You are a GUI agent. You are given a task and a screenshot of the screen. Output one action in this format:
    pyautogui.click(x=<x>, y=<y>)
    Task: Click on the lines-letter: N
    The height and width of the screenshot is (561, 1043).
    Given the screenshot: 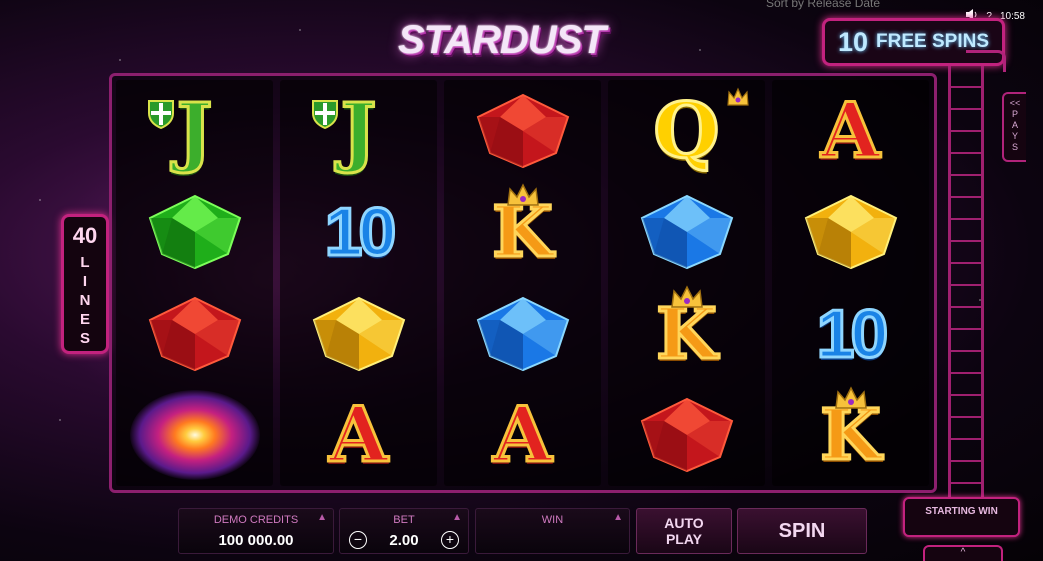 What is the action you would take?
    pyautogui.click(x=85, y=300)
    